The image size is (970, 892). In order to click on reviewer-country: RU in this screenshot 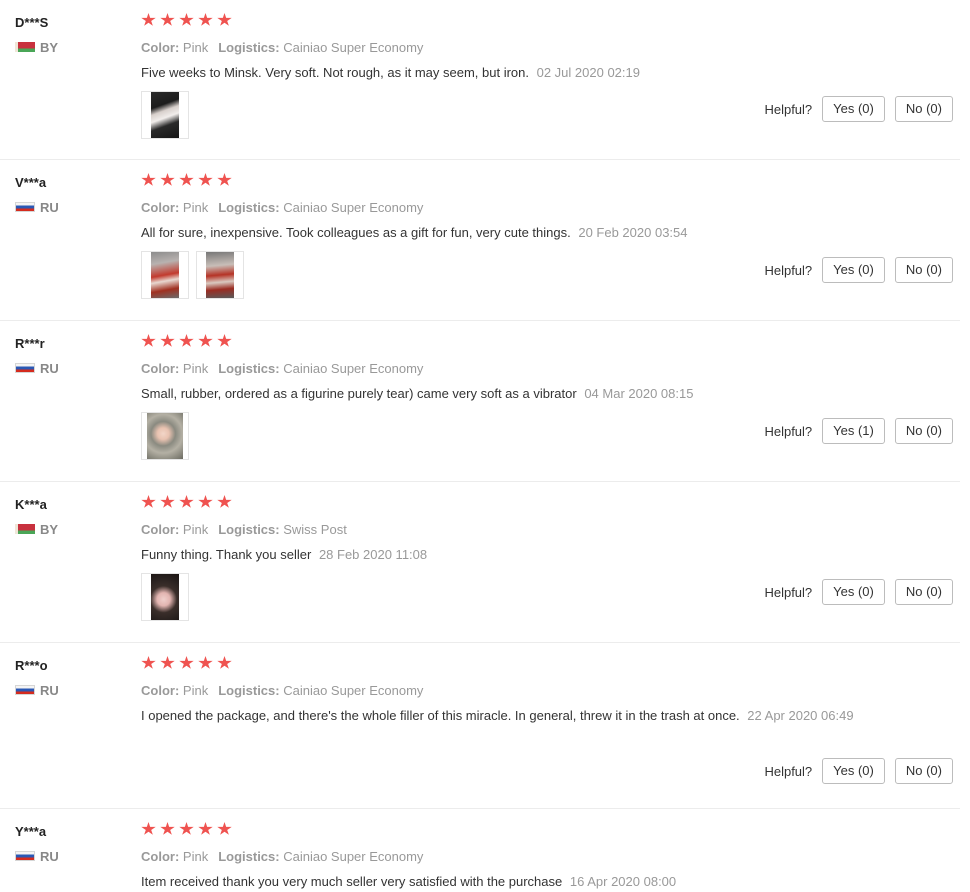, I will do `click(37, 368)`.